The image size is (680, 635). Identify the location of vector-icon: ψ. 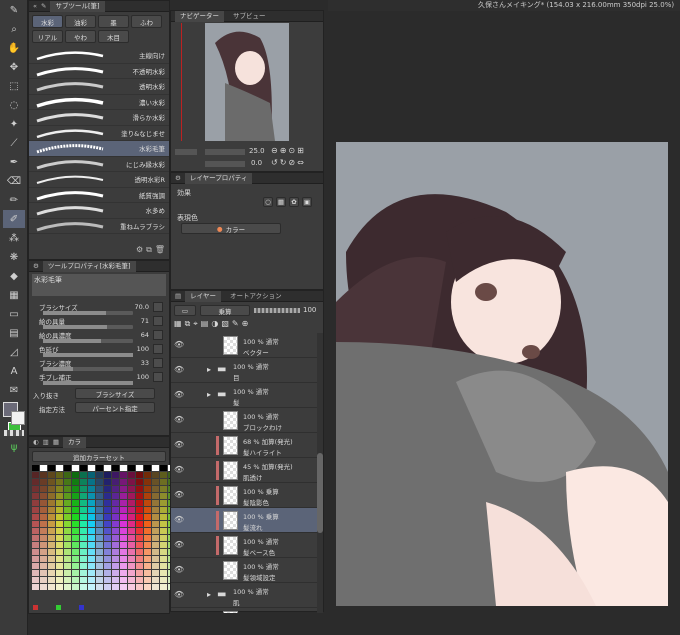
(14, 447).